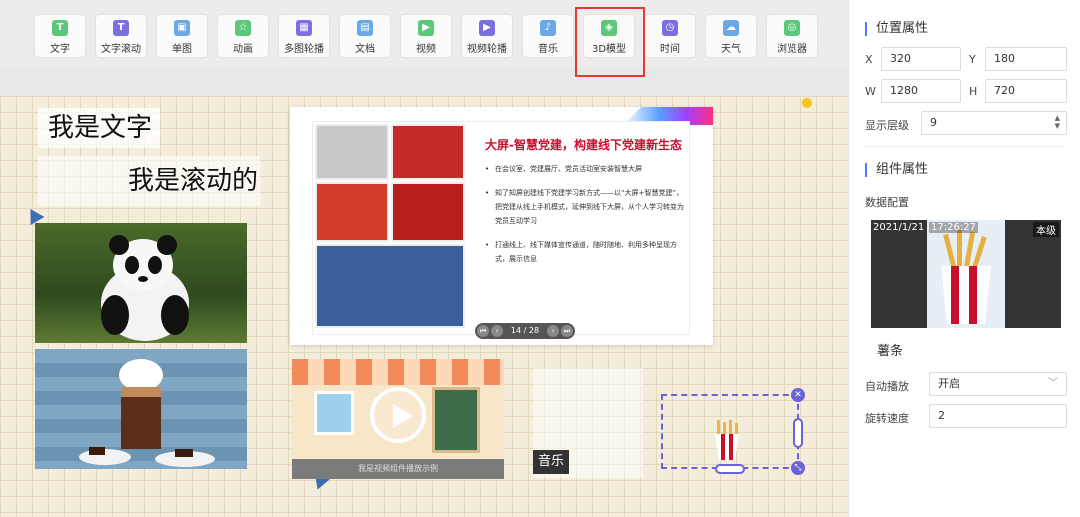 The height and width of the screenshot is (517, 1080). Describe the element at coordinates (610, 42) in the screenshot. I see `highlight-box-3d-model` at that location.